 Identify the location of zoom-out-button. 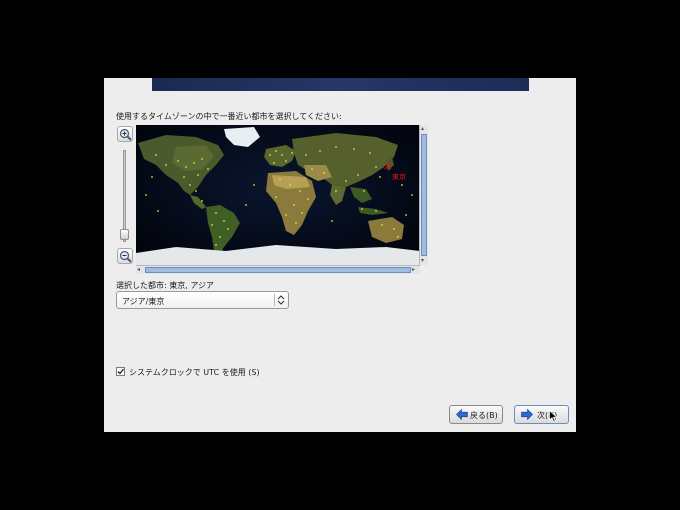
(125, 256).